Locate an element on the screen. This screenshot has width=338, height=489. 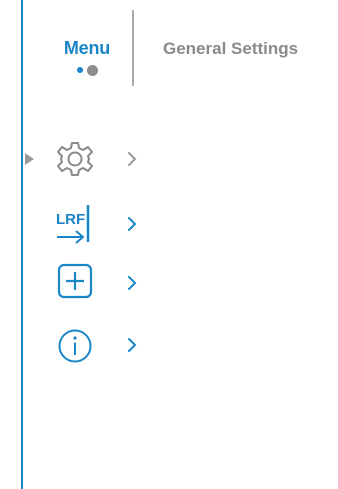
header-divider is located at coordinates (133, 48).